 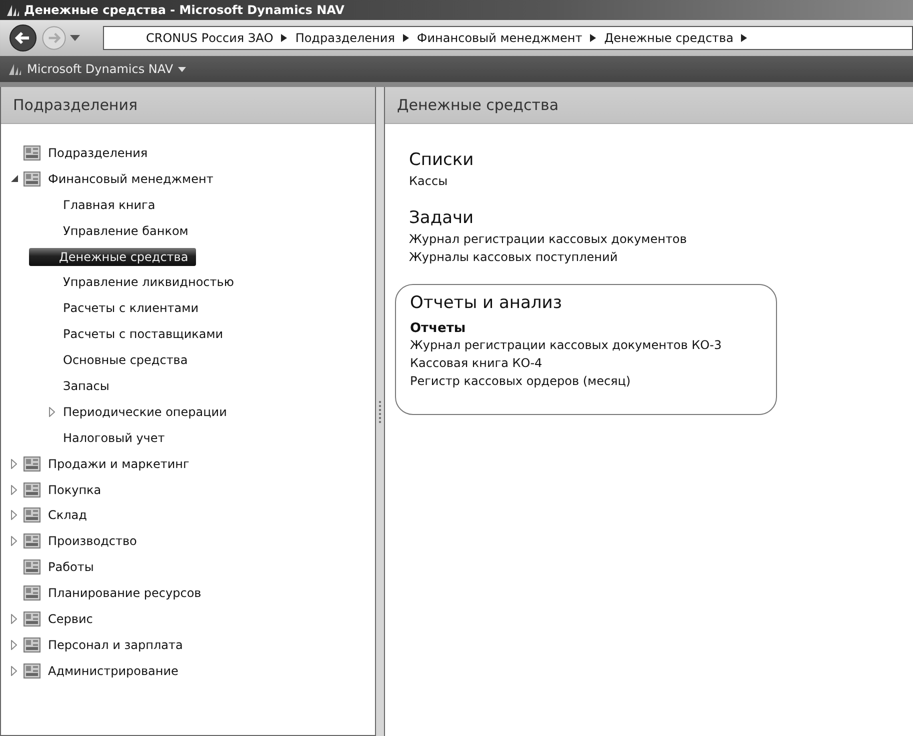 What do you see at coordinates (119, 463) in the screenshot?
I see `tree-item: Продажи и маркетинг` at bounding box center [119, 463].